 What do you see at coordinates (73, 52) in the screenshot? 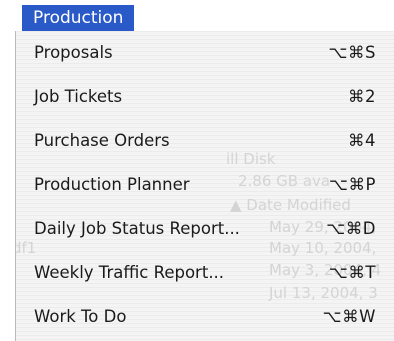
I see `menu-item-label: Proposals` at bounding box center [73, 52].